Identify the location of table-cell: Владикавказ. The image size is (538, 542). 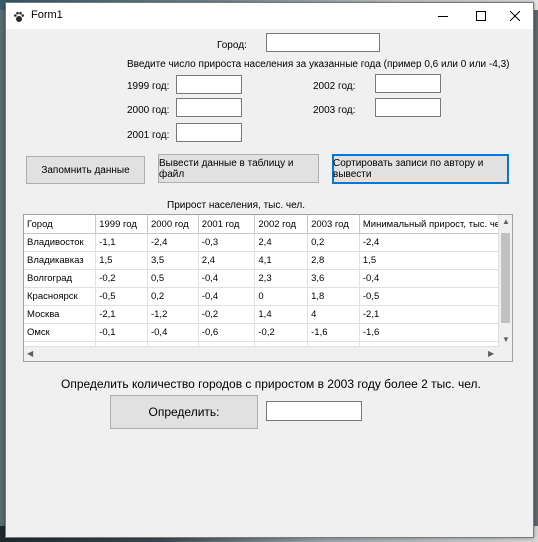
(60, 260).